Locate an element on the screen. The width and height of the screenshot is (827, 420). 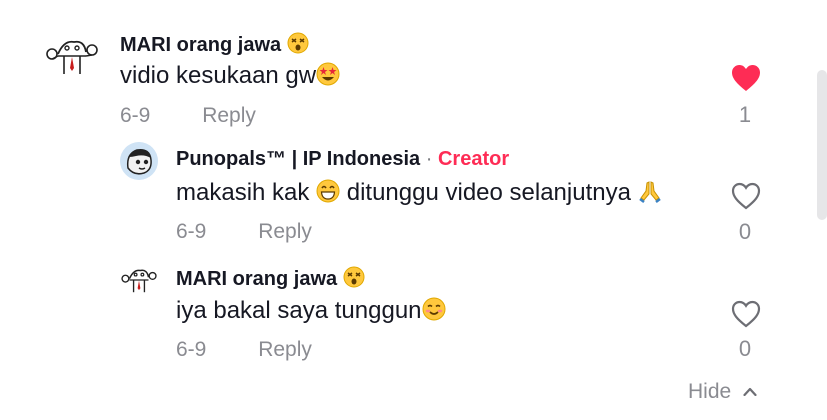
cartoon-character-avatar-icon is located at coordinates (139, 161).